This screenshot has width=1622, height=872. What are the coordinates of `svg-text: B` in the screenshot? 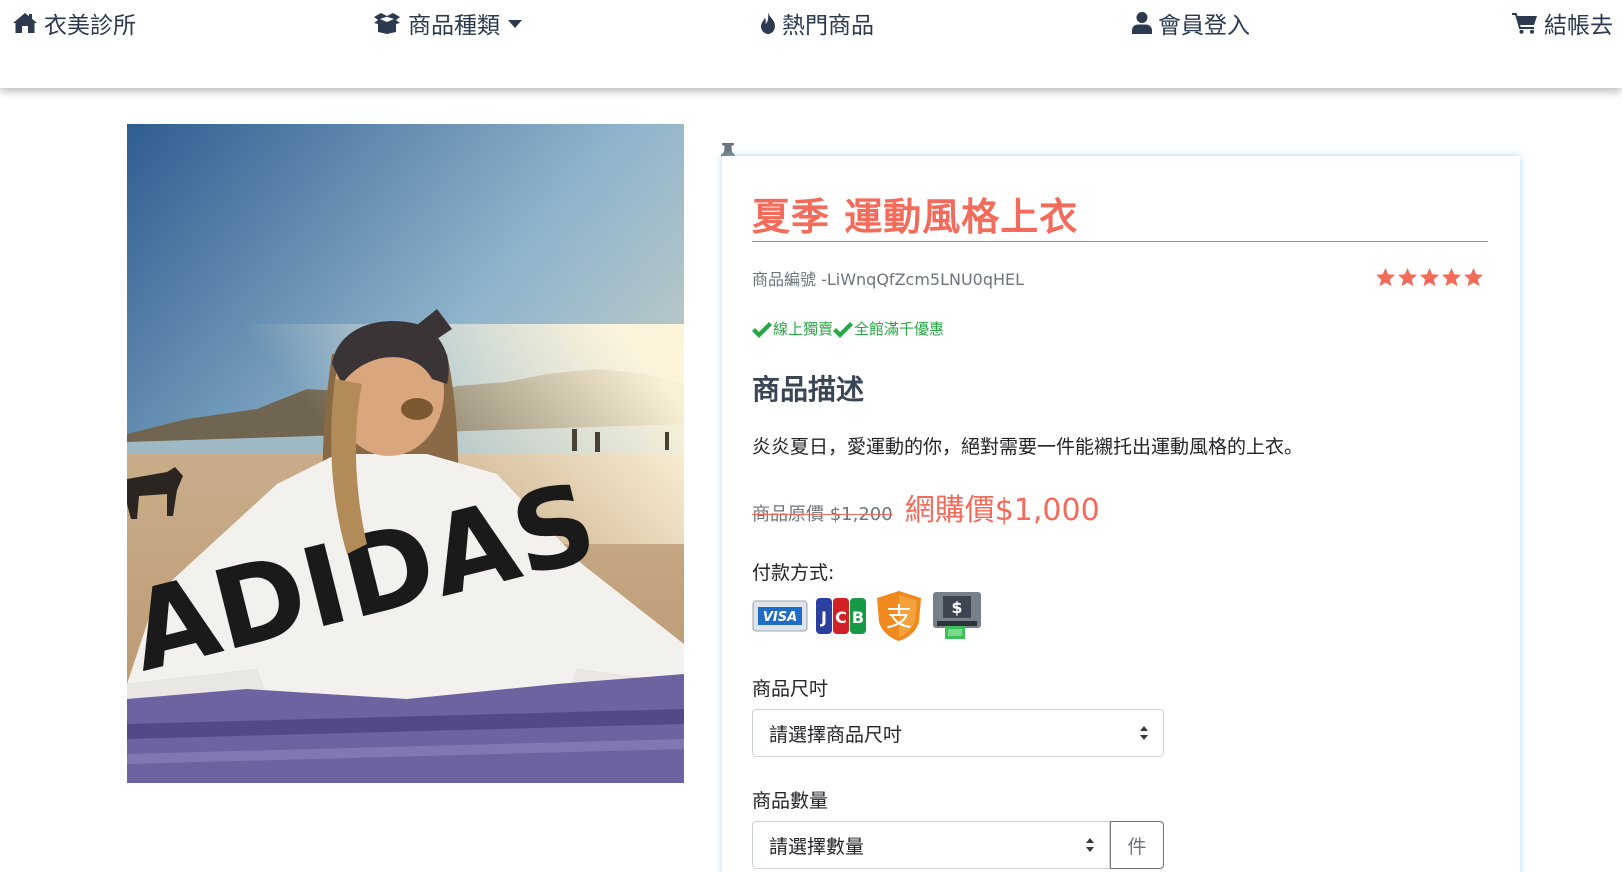 It's located at (858, 617).